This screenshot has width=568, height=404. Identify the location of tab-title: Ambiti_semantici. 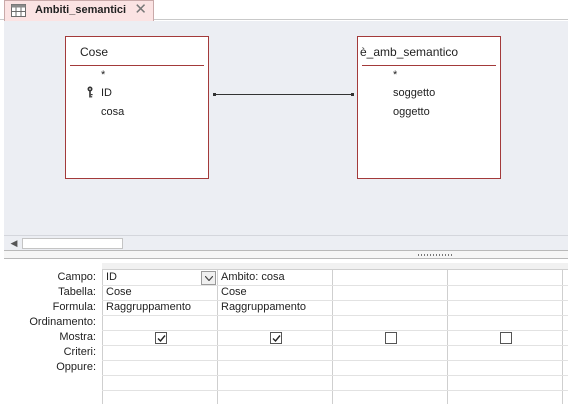
(81, 10).